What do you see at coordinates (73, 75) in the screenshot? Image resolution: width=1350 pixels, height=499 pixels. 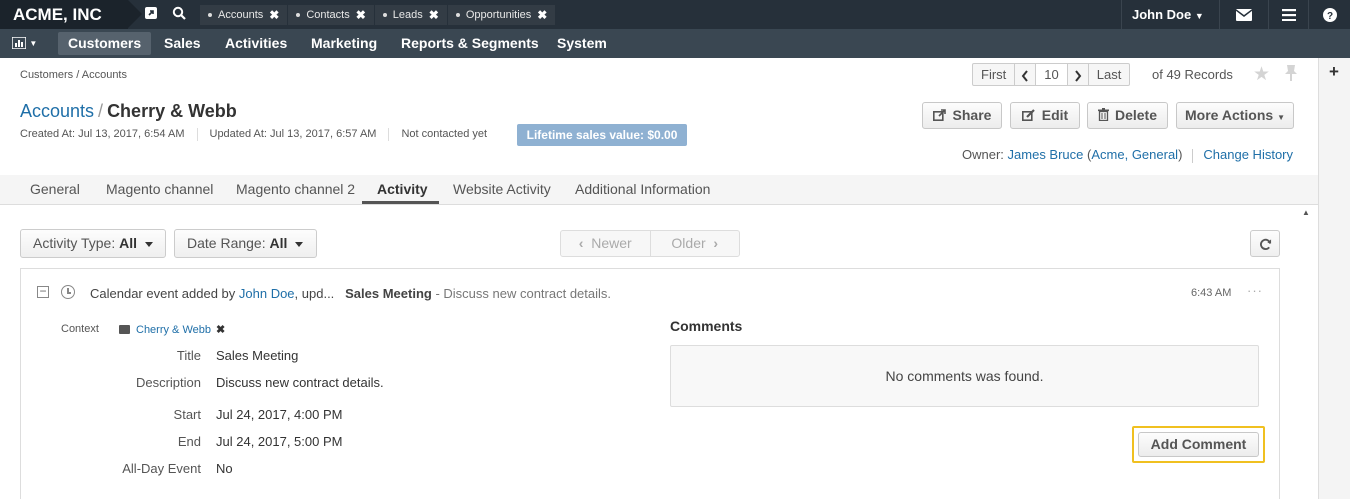 I see `breadcrumb: Customers / Accounts` at bounding box center [73, 75].